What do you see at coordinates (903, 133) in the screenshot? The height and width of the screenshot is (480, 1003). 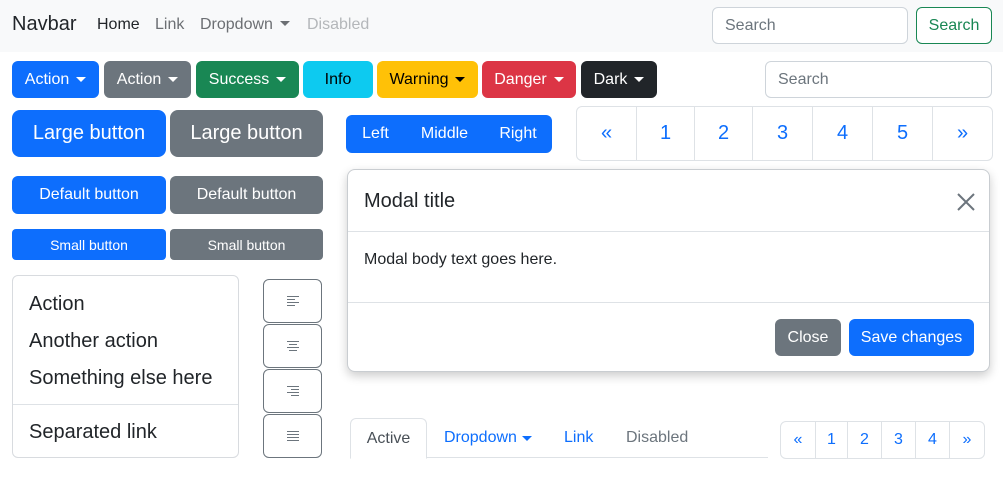 I see `pagination-page-5: 5` at bounding box center [903, 133].